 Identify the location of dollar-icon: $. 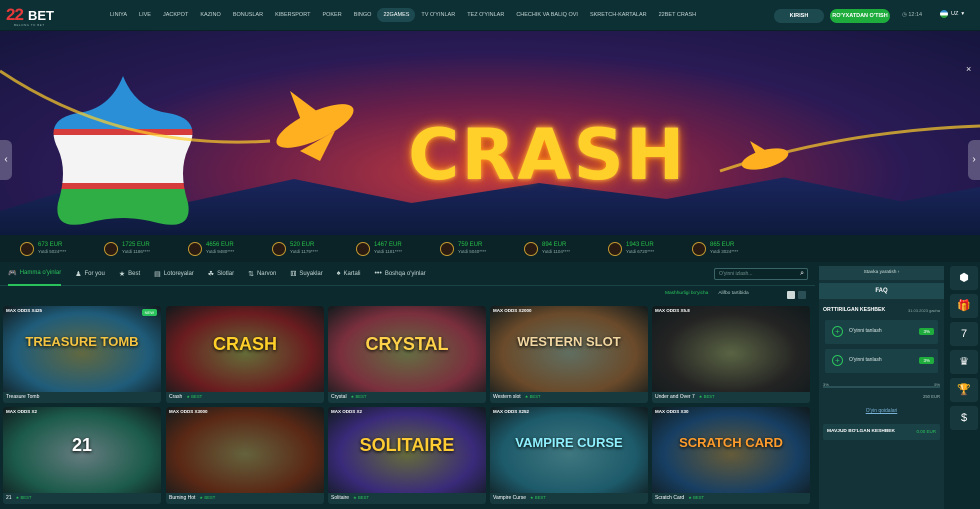
(964, 418).